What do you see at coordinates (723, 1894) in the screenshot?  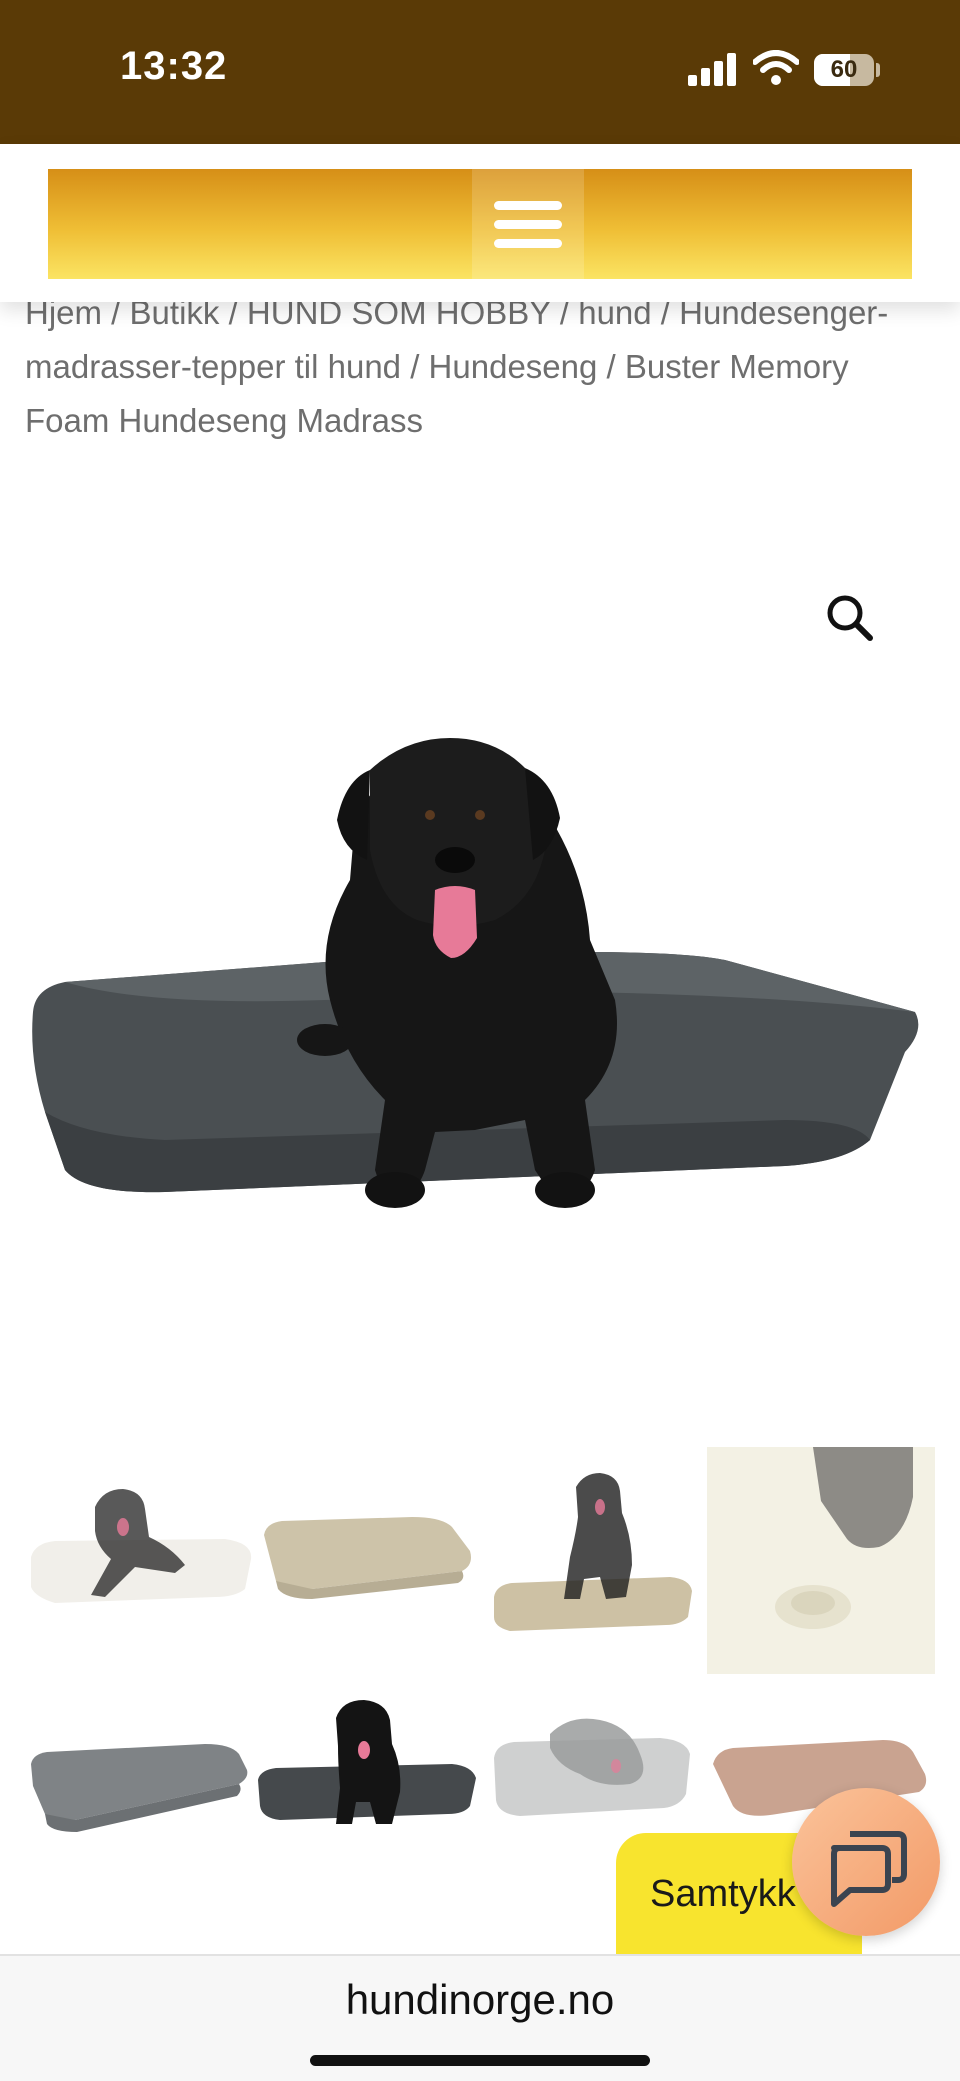 I see `consent-label: Samtykk` at bounding box center [723, 1894].